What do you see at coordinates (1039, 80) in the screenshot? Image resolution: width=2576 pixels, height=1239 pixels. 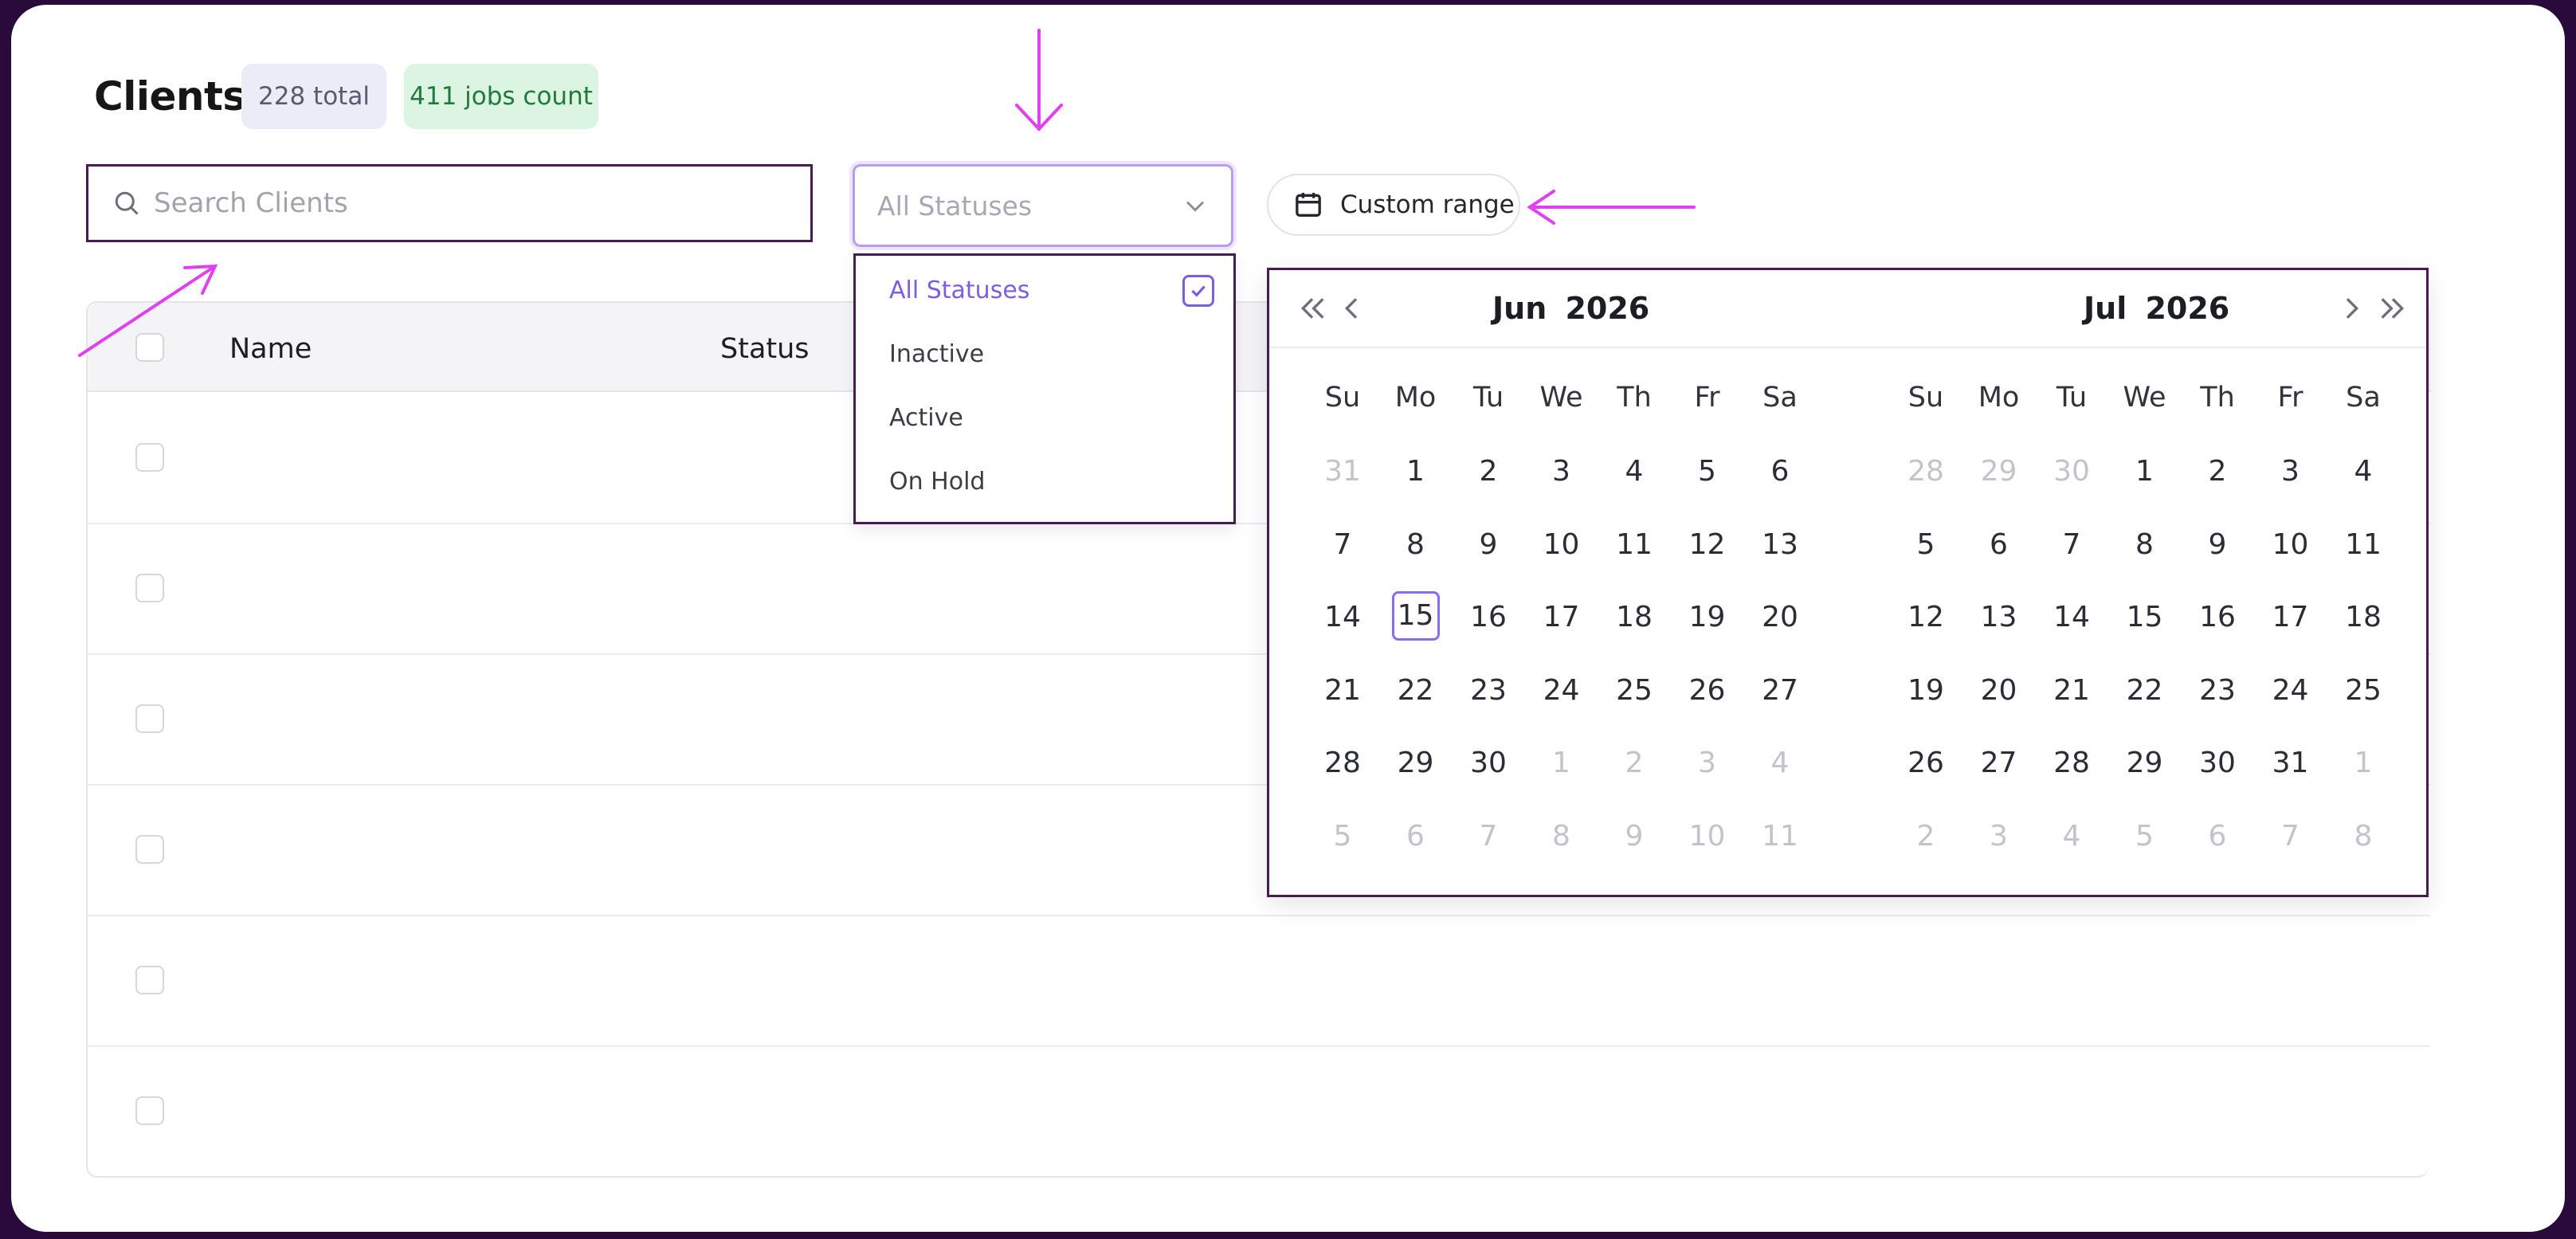 I see `arrow-down-icon` at bounding box center [1039, 80].